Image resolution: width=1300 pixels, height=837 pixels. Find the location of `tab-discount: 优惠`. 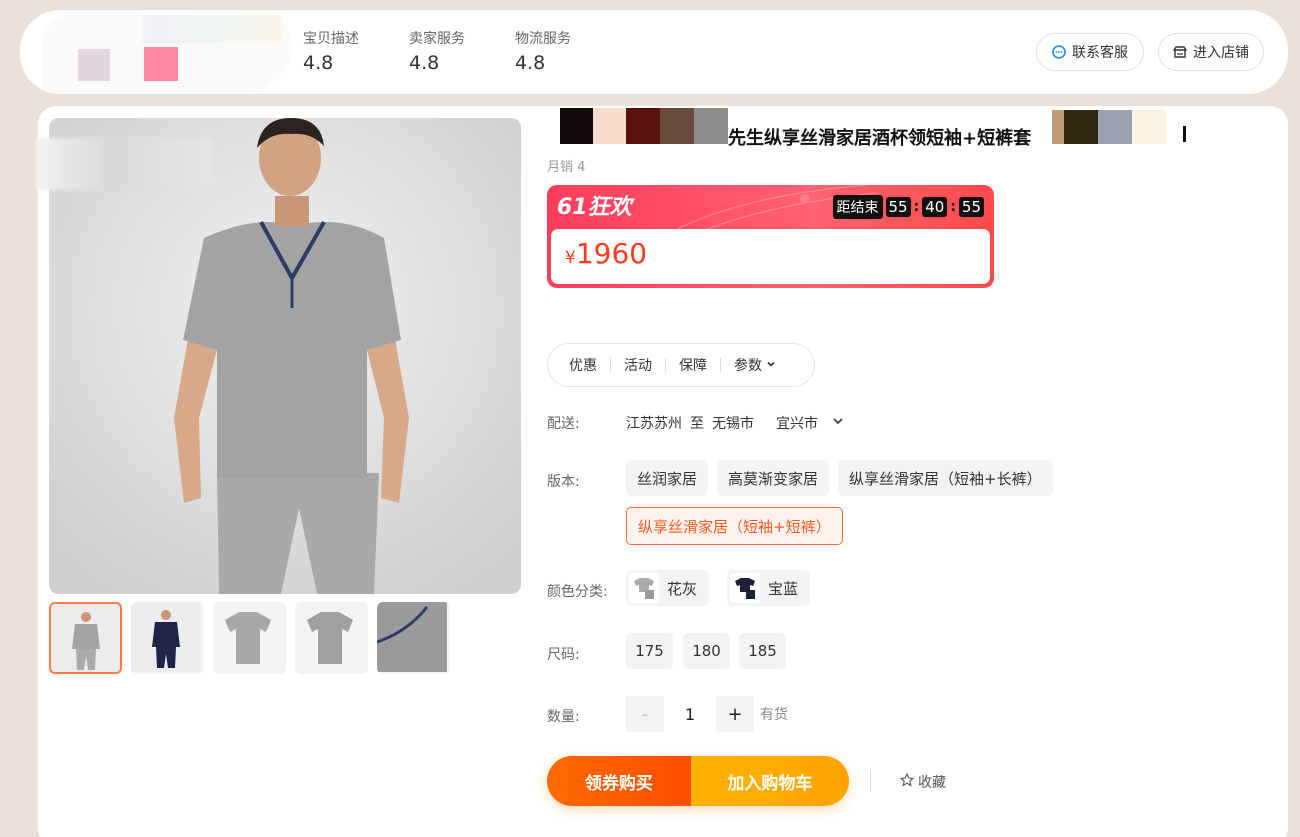

tab-discount: 优惠 is located at coordinates (583, 365).